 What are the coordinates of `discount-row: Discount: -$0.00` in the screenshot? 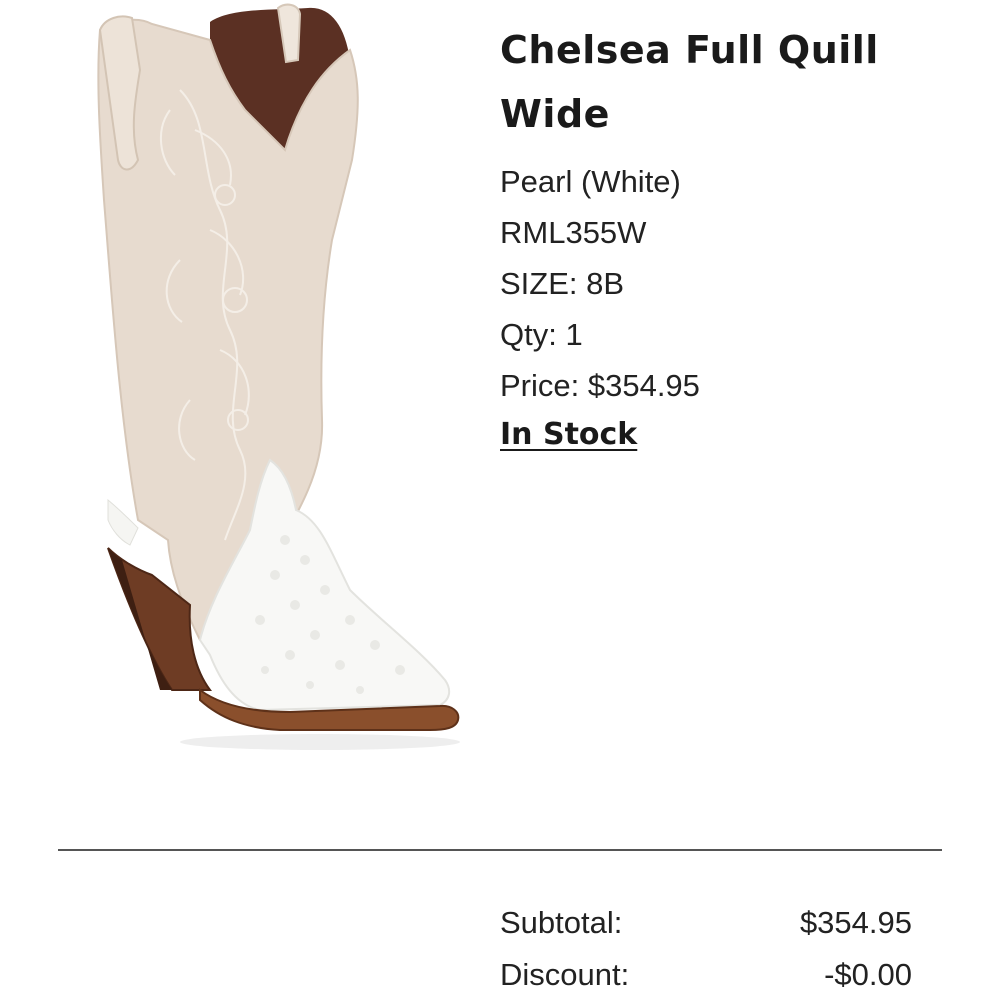 It's located at (706, 975).